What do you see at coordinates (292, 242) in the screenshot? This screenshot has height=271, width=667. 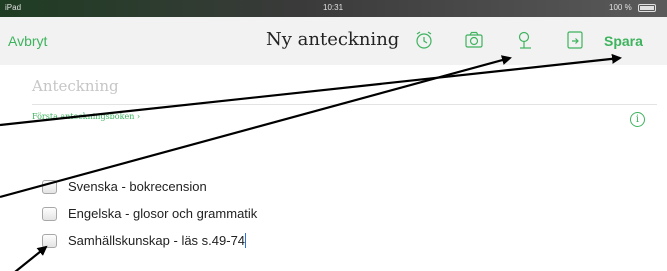 I see `checklist-item: Samhällskunskap - läs s.49-74` at bounding box center [292, 242].